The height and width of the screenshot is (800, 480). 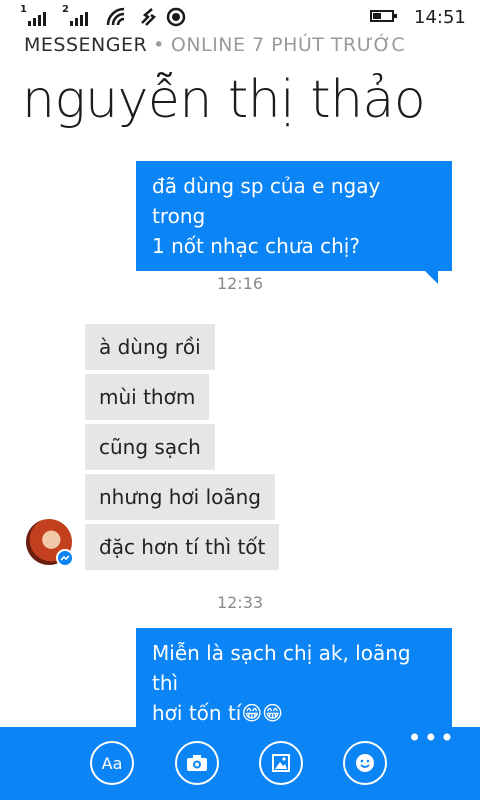 I want to click on message-line: Miễn là sạch chị ak, loãng thì, so click(x=281, y=668).